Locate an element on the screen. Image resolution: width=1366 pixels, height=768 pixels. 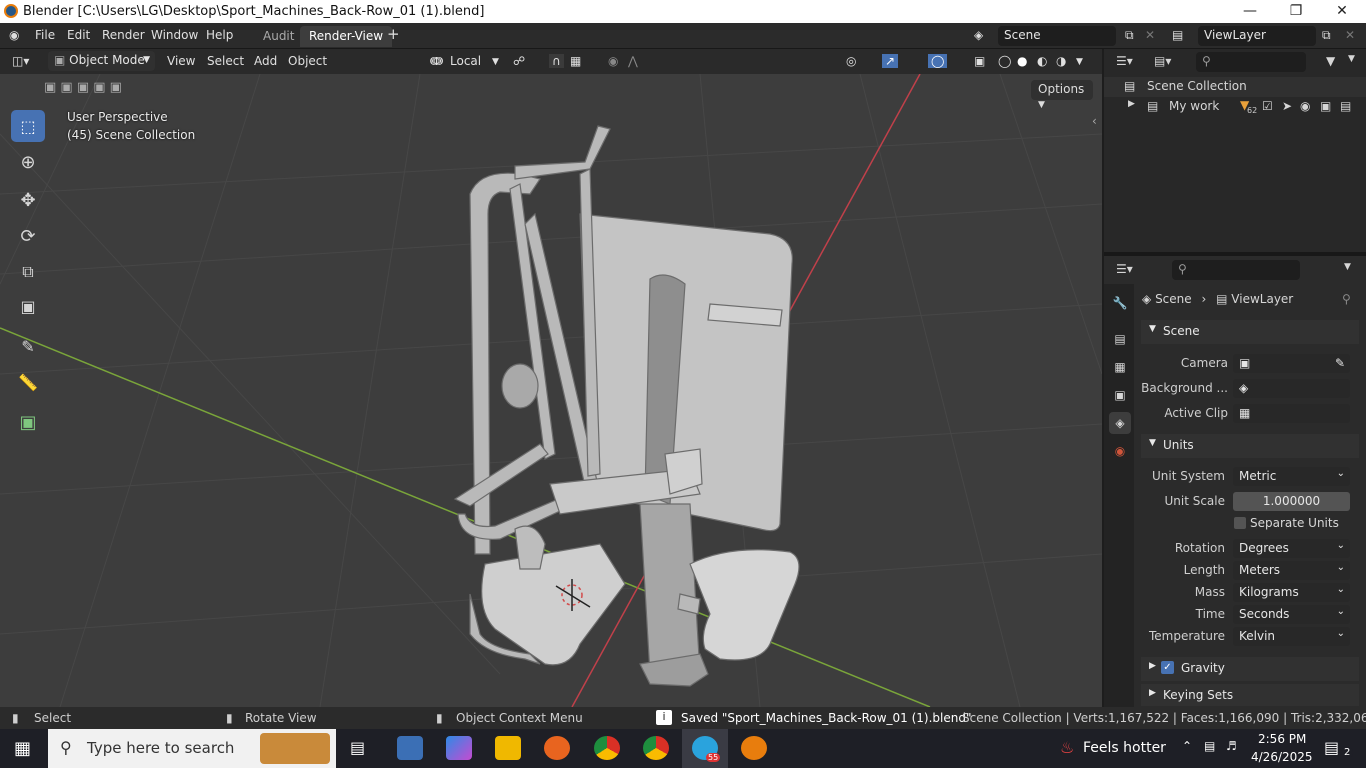
eye-icon: ◉ is located at coordinates (1305, 106).